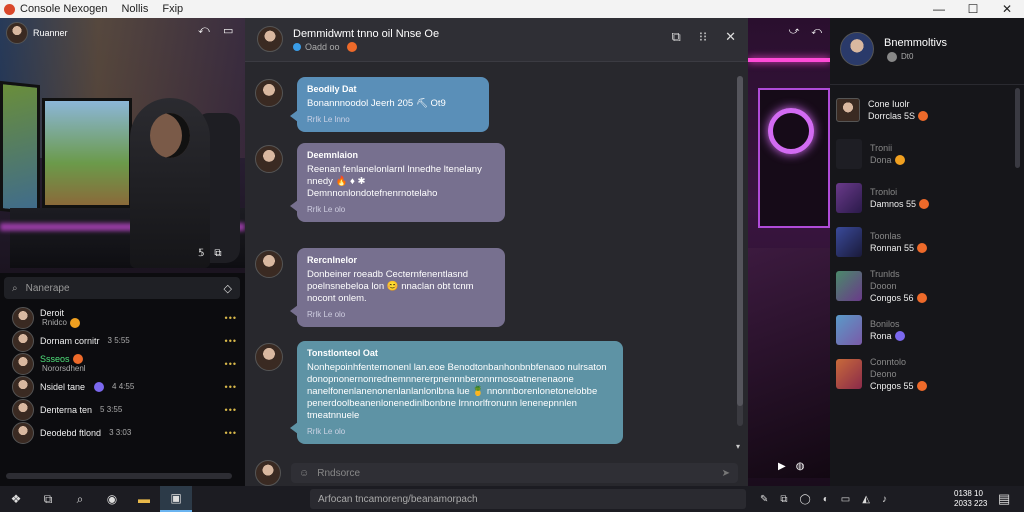 This screenshot has height=512, width=1024. What do you see at coordinates (172, 9) in the screenshot?
I see `menu-item-fxip: Fxip` at bounding box center [172, 9].